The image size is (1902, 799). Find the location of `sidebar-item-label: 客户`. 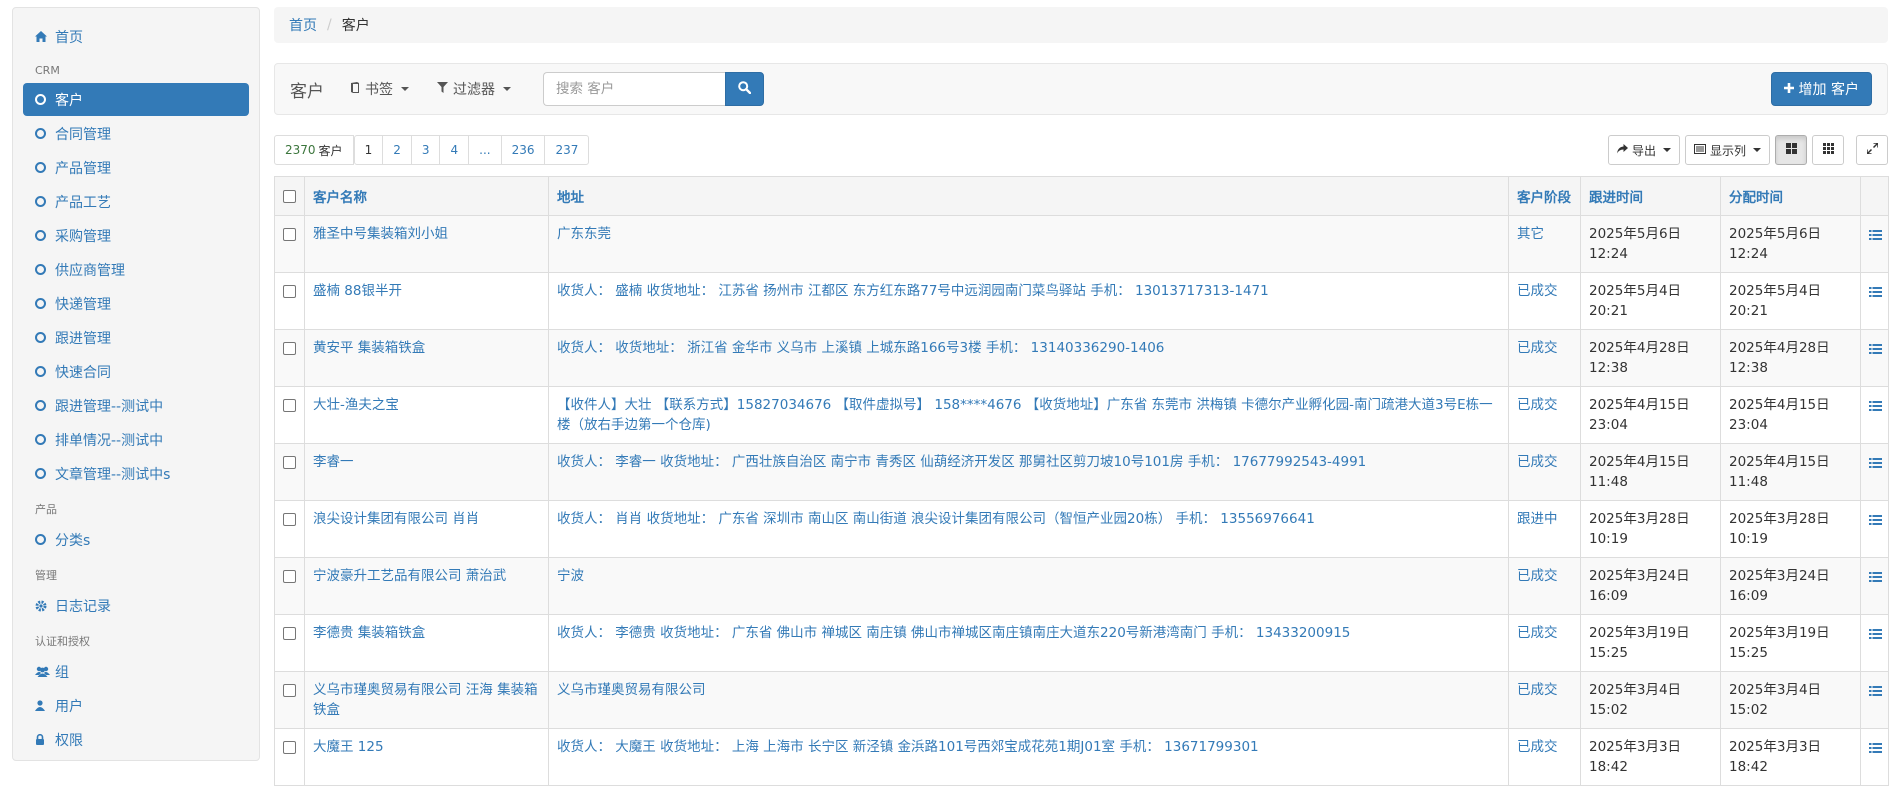

sidebar-item-label: 客户 is located at coordinates (69, 100).